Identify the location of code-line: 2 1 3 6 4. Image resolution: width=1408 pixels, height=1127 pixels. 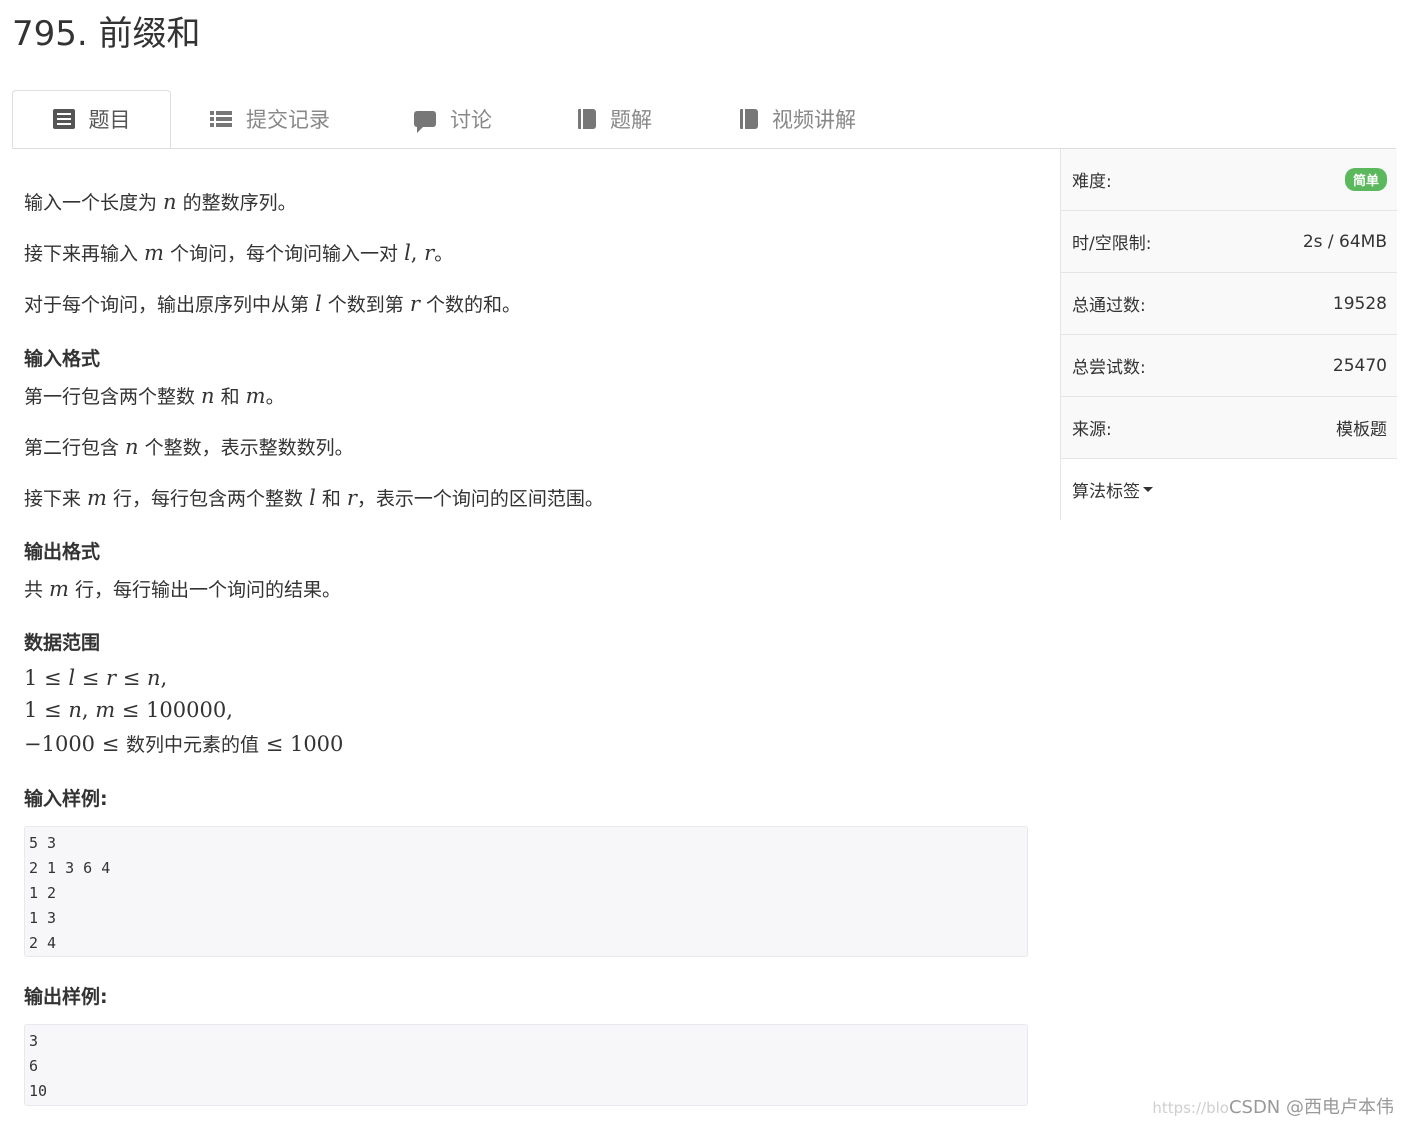
(70, 868).